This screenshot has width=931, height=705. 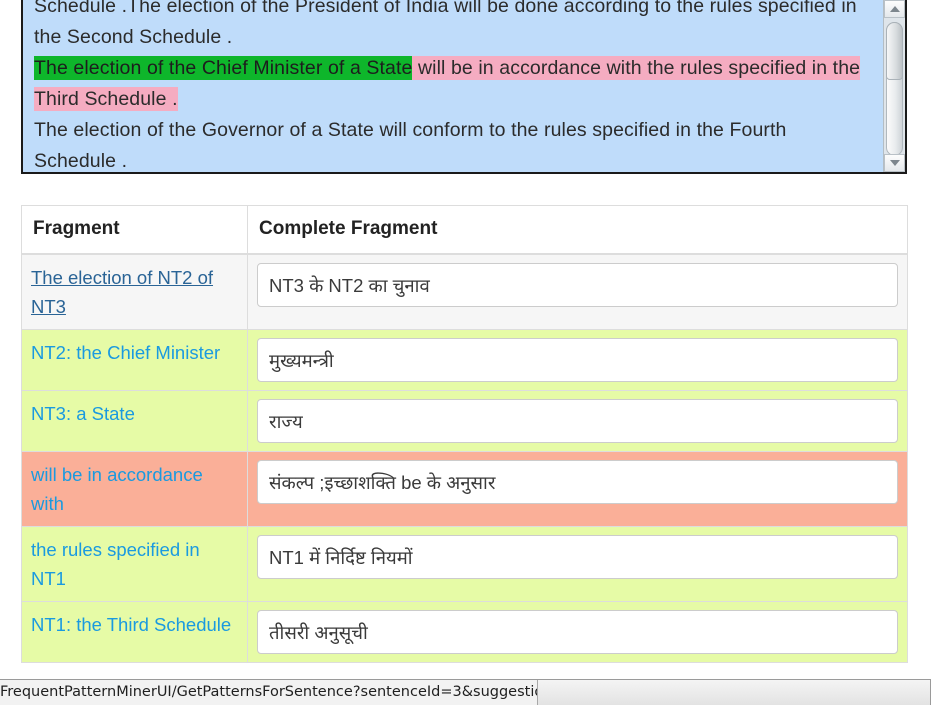 I want to click on fragment-cell: The election of NT2 of NT3, so click(x=134, y=291).